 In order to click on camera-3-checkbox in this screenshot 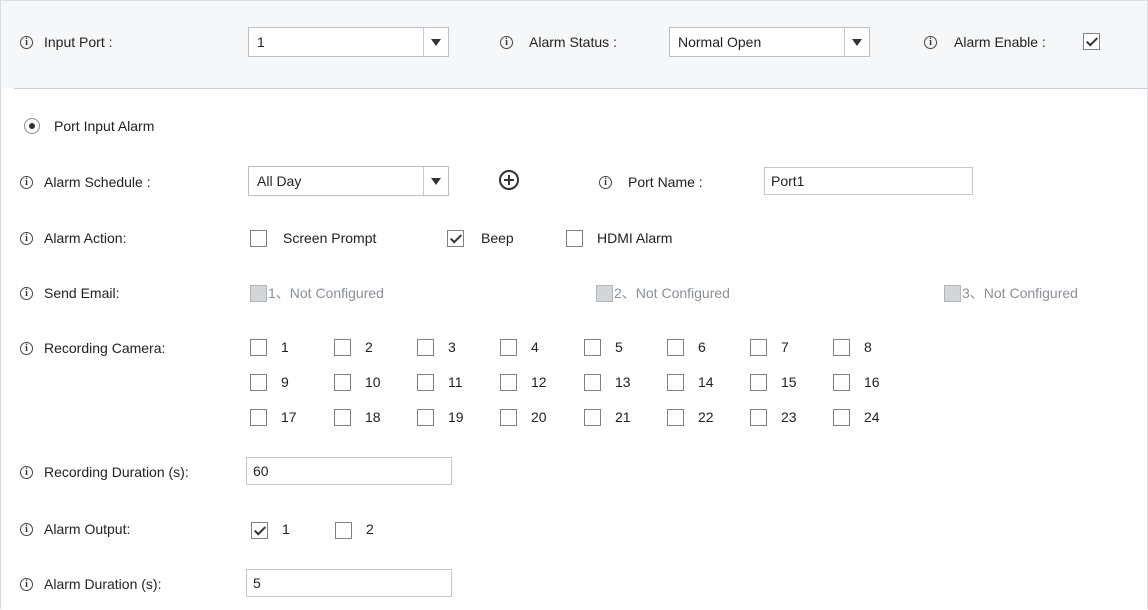, I will do `click(425, 347)`.